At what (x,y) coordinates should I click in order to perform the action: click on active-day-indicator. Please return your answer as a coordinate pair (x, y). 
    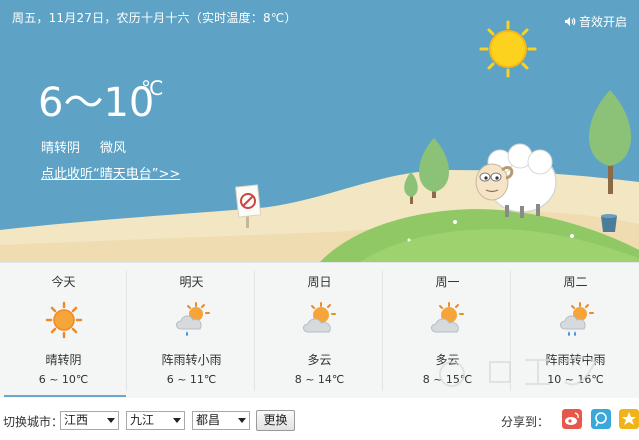
    Looking at the image, I should click on (65, 396).